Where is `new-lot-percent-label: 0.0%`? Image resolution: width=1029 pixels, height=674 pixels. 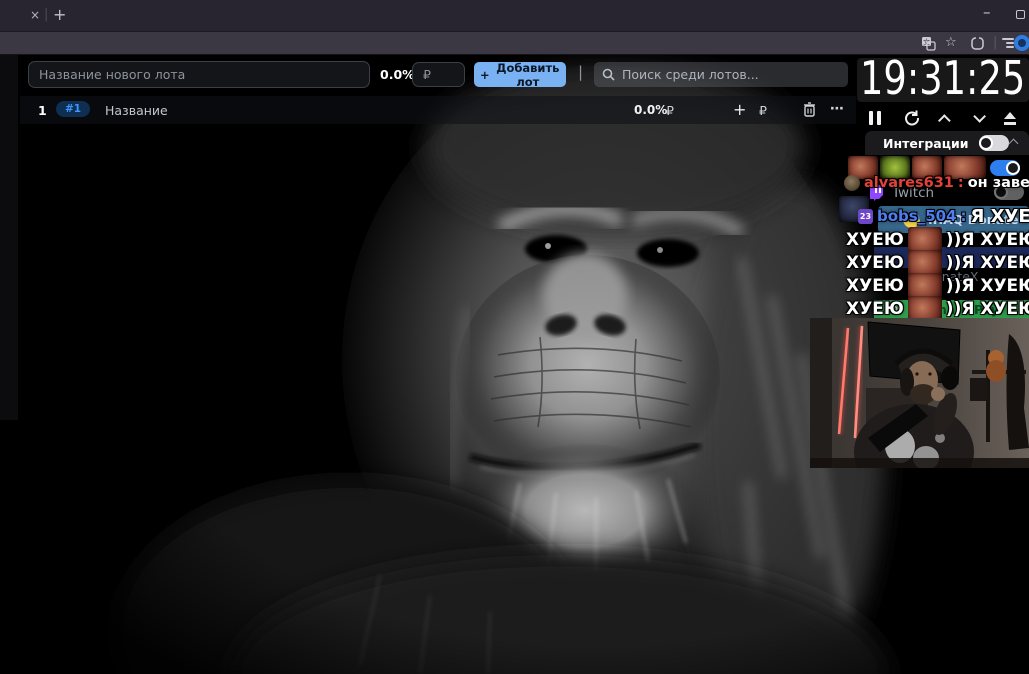
new-lot-percent-label: 0.0% is located at coordinates (397, 74).